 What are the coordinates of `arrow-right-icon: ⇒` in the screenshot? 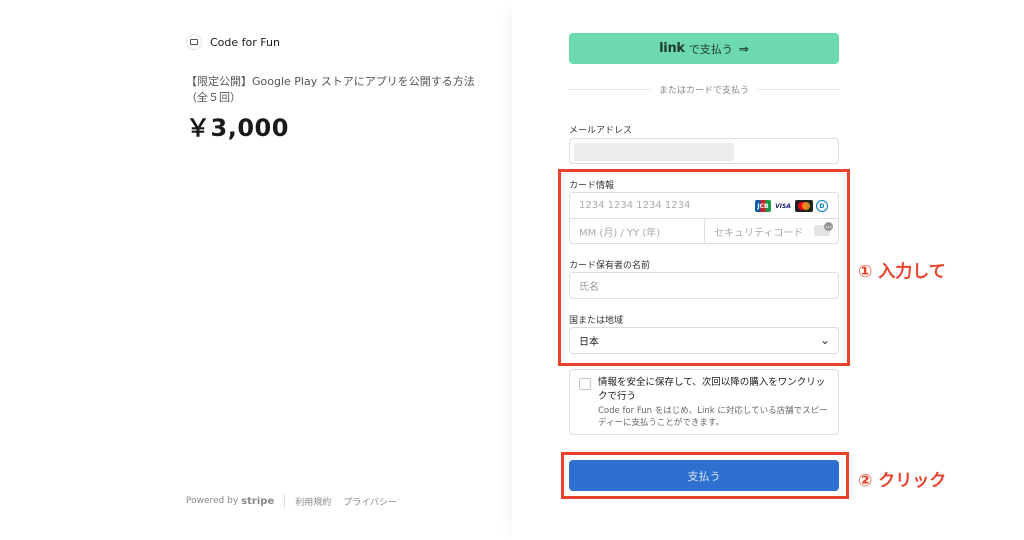 It's located at (743, 48).